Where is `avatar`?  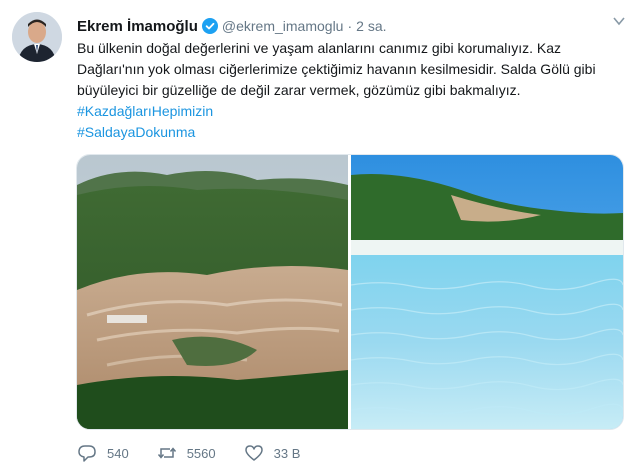 avatar is located at coordinates (37, 37).